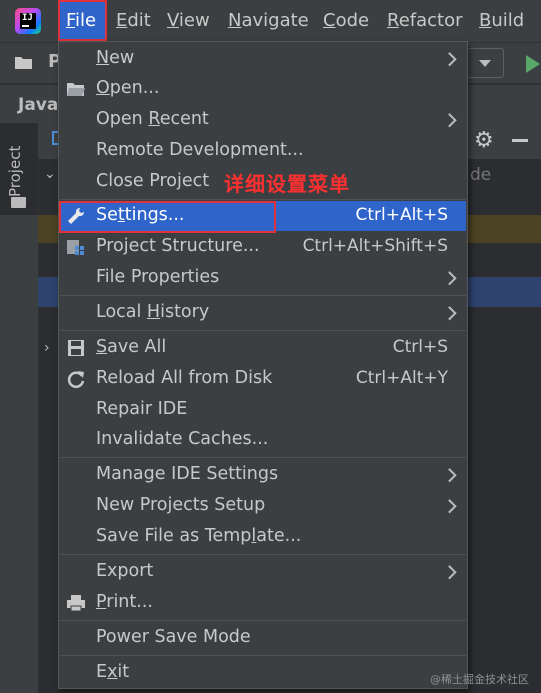 The height and width of the screenshot is (693, 541). I want to click on tree-row-selected, so click(503, 292).